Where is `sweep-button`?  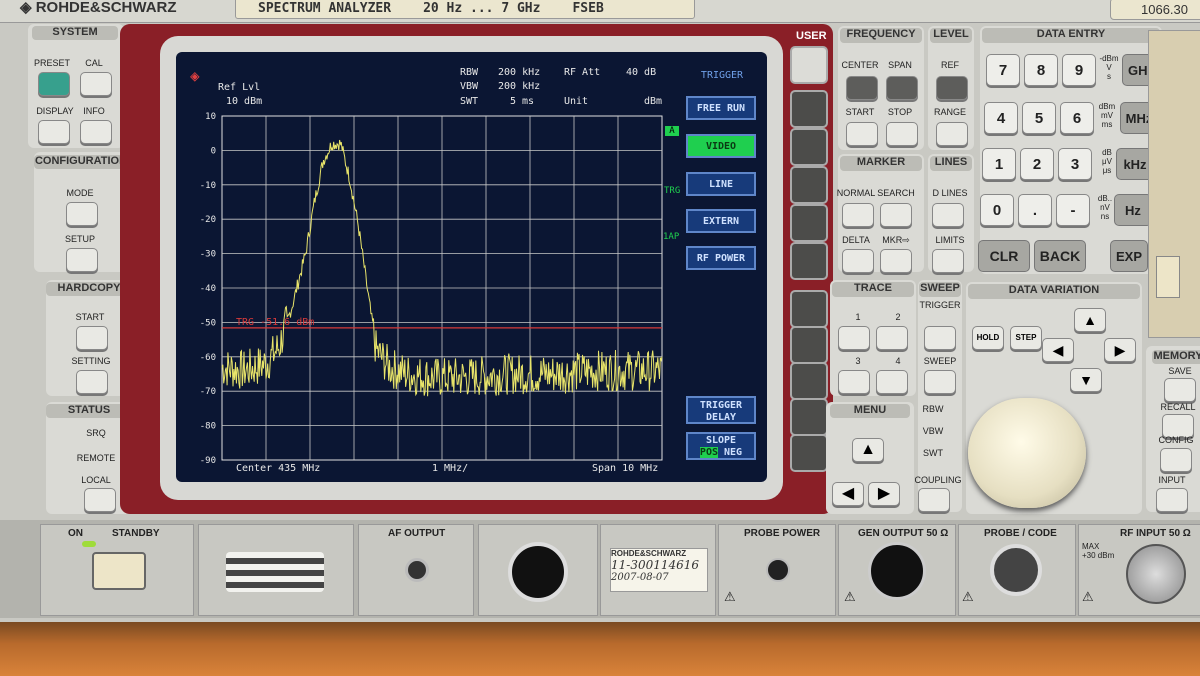 sweep-button is located at coordinates (940, 382).